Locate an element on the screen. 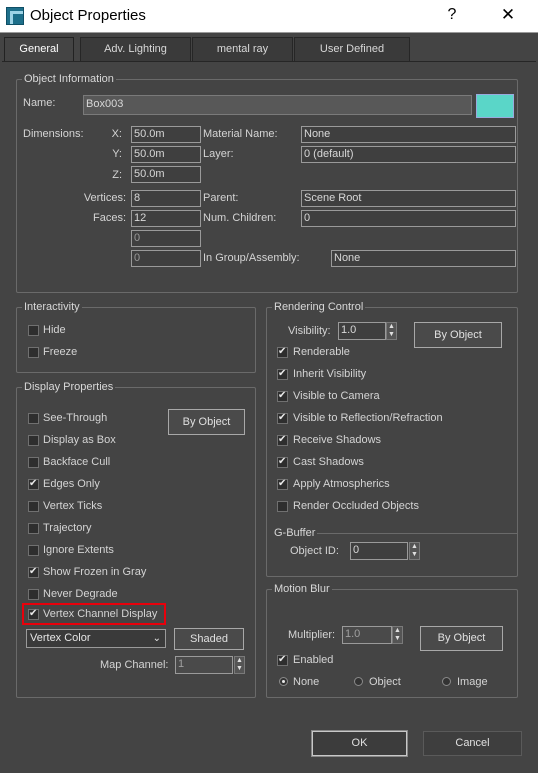  display-as-box-checkbox is located at coordinates (33, 440).